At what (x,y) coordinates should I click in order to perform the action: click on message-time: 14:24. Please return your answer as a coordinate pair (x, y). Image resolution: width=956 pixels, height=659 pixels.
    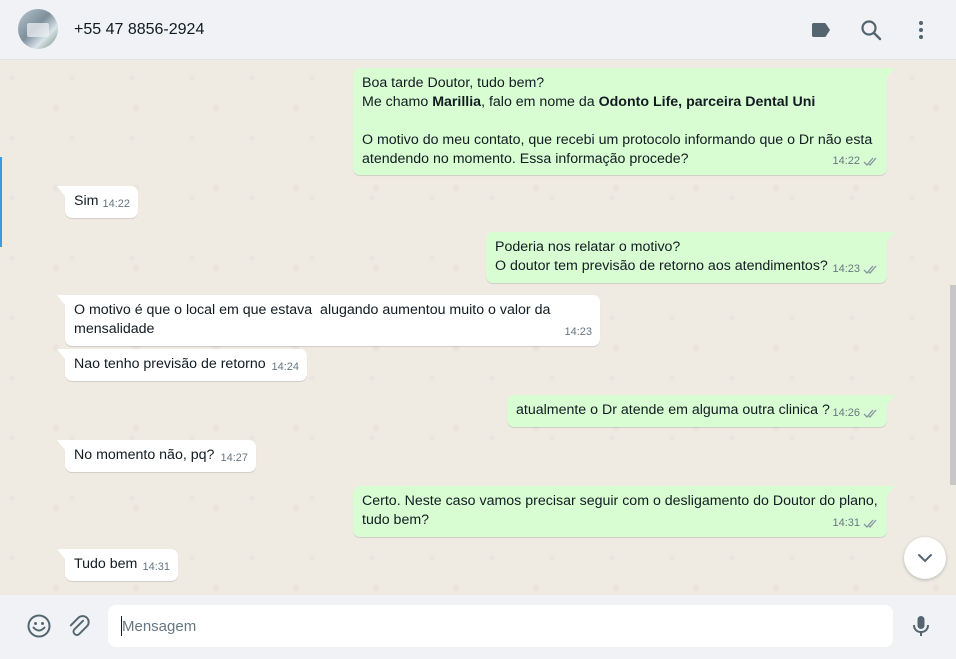
    Looking at the image, I should click on (285, 367).